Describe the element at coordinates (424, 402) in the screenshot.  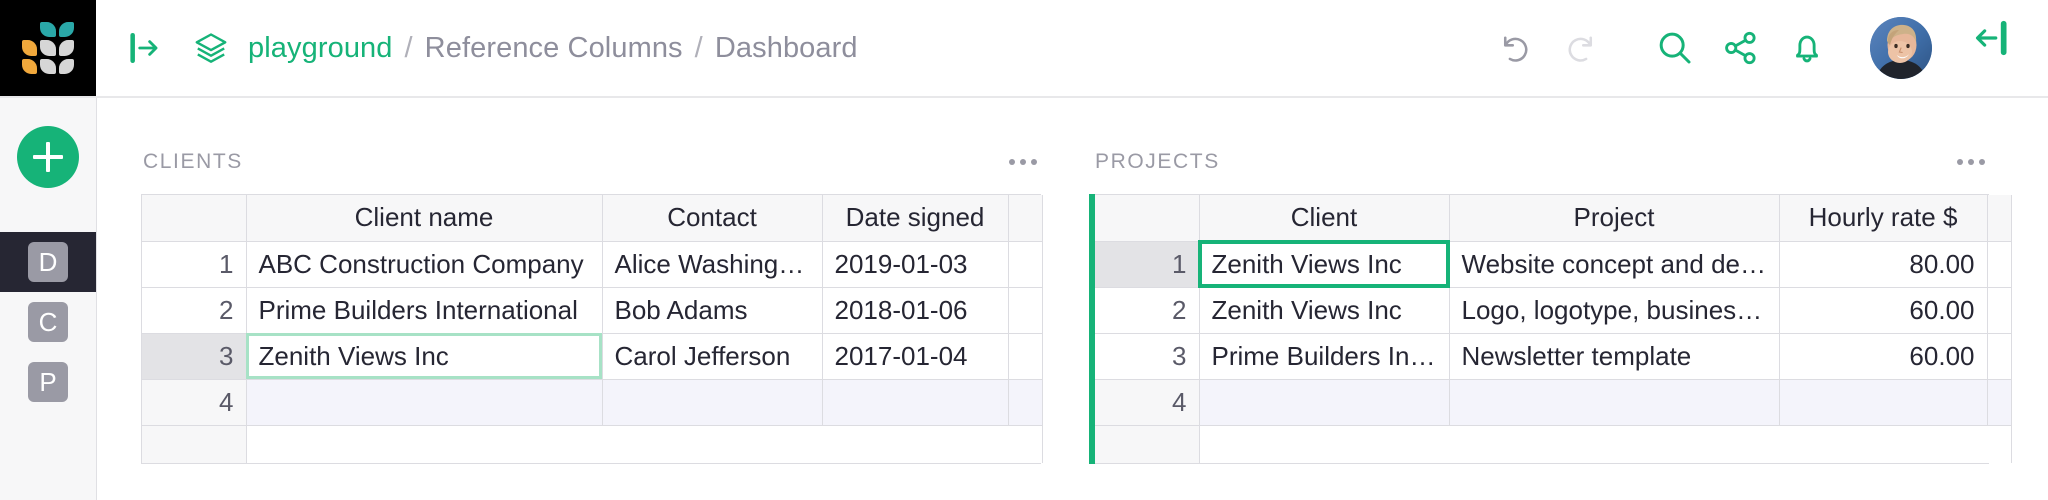
I see `cell-client-name` at that location.